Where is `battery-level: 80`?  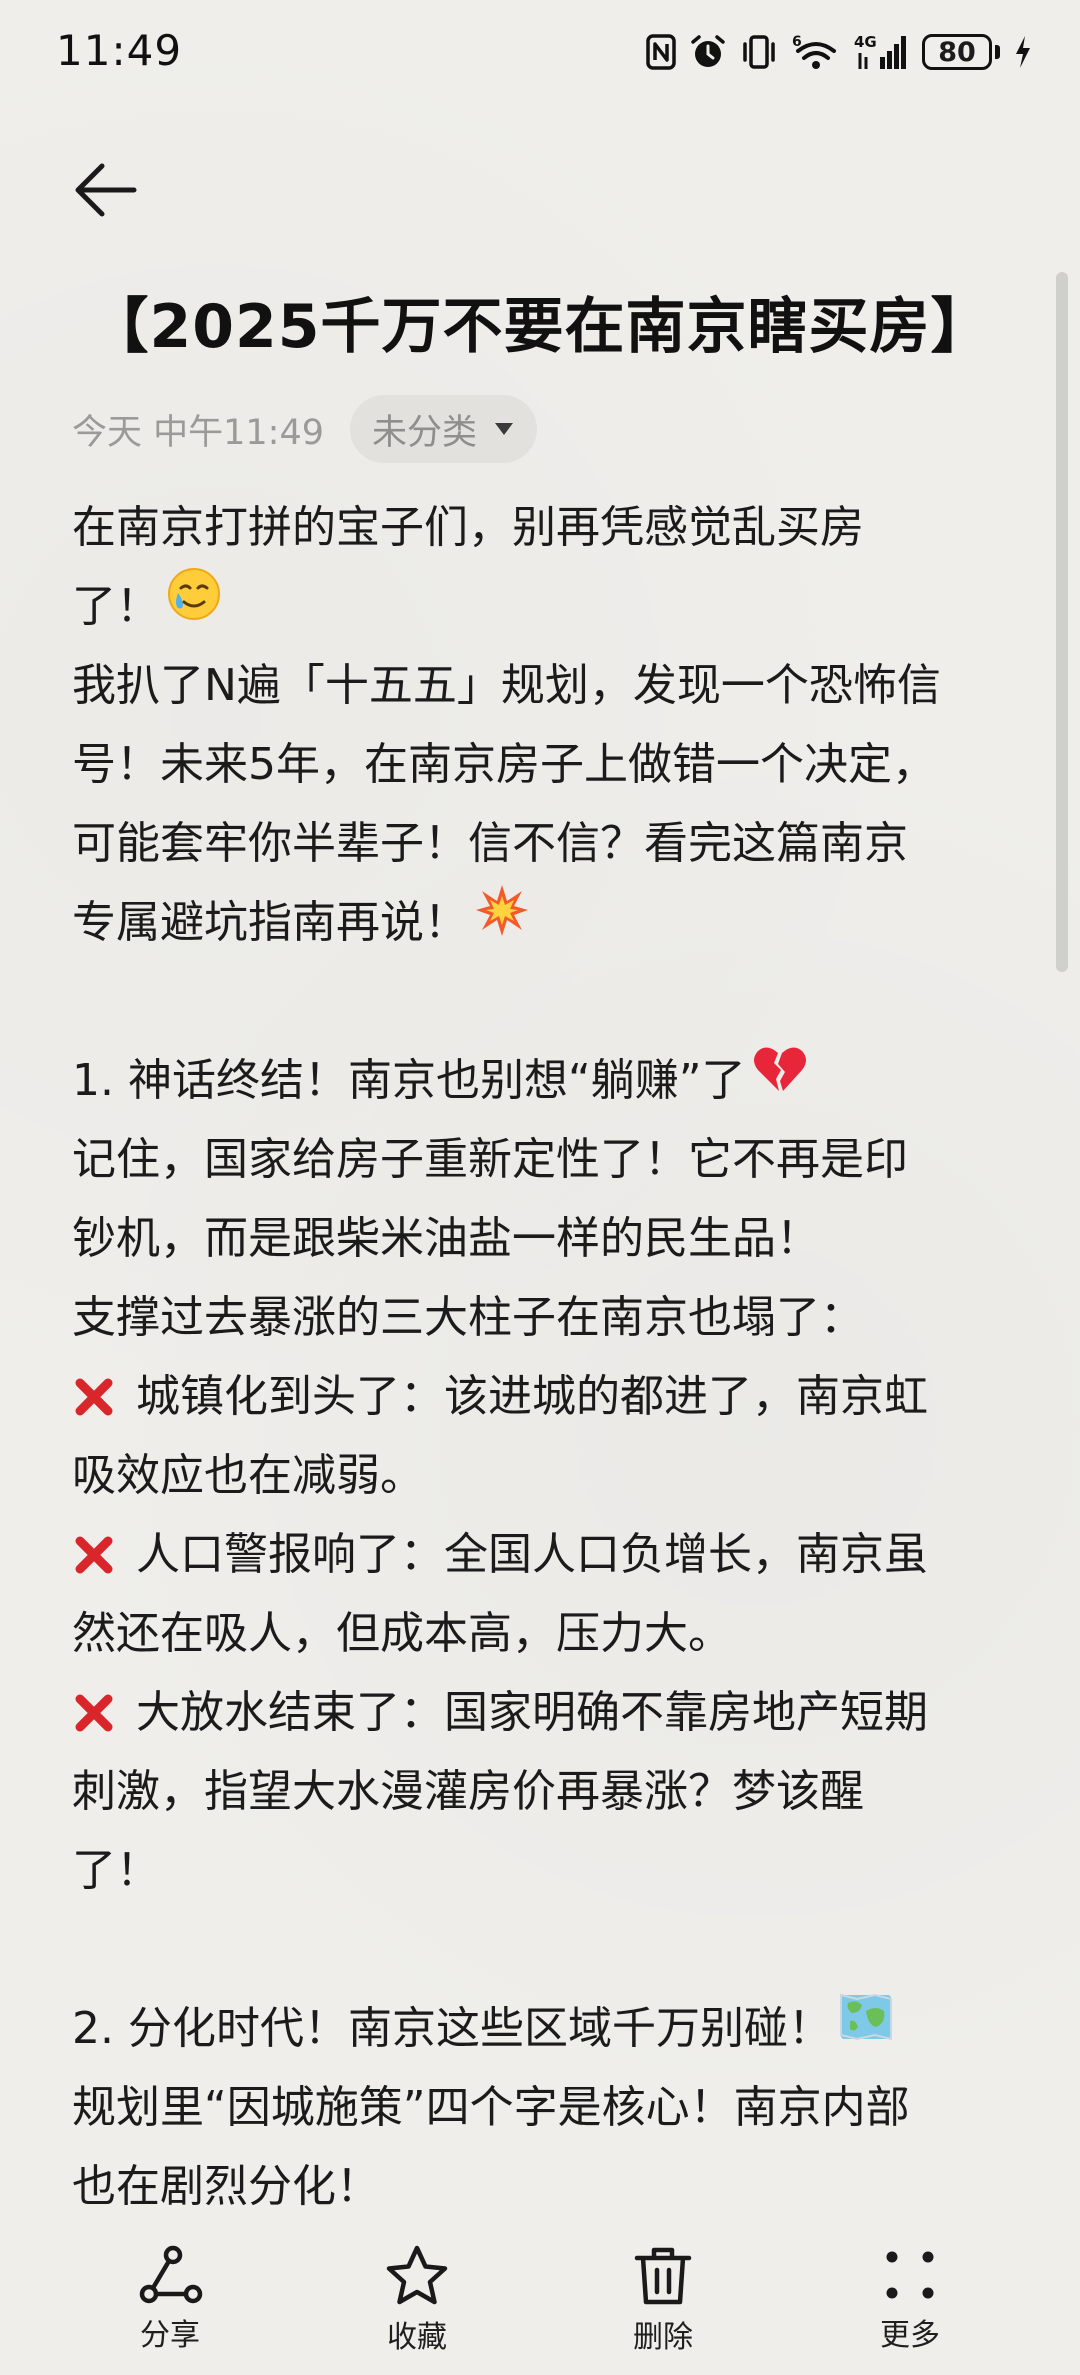
battery-level: 80 is located at coordinates (957, 52).